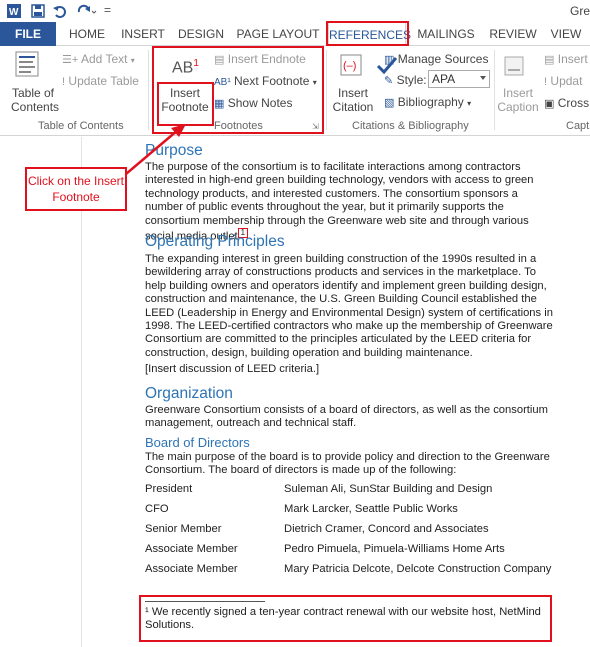 Image resolution: width=590 pixels, height=647 pixels. I want to click on callout-arrow, so click(155, 149).